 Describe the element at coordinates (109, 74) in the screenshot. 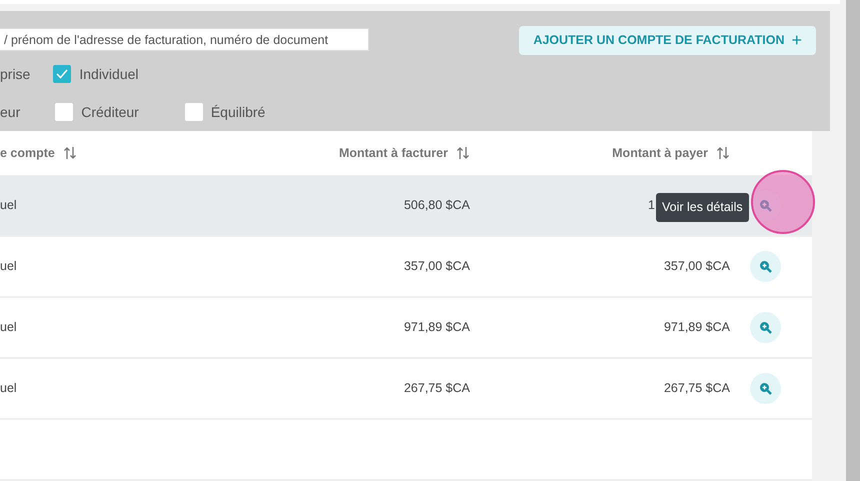

I see `checkbox-label: Individuel` at that location.